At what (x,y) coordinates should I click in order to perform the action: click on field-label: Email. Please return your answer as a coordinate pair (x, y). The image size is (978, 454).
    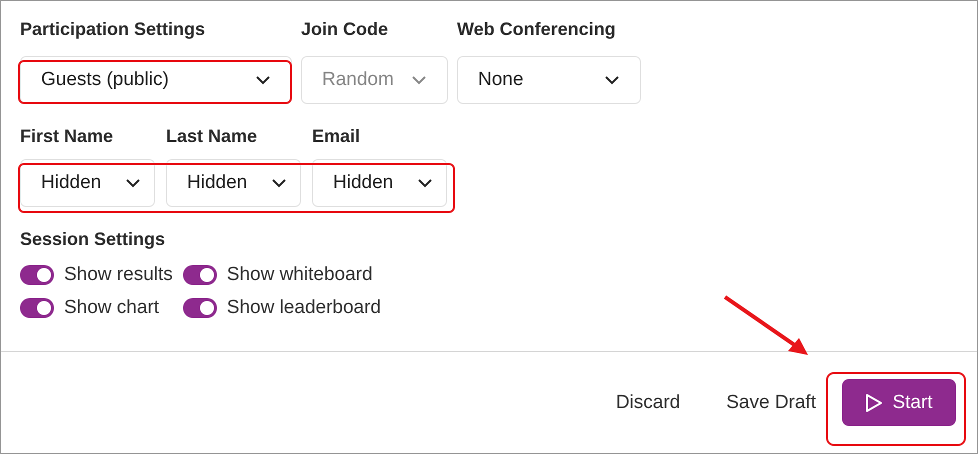
    Looking at the image, I should click on (337, 137).